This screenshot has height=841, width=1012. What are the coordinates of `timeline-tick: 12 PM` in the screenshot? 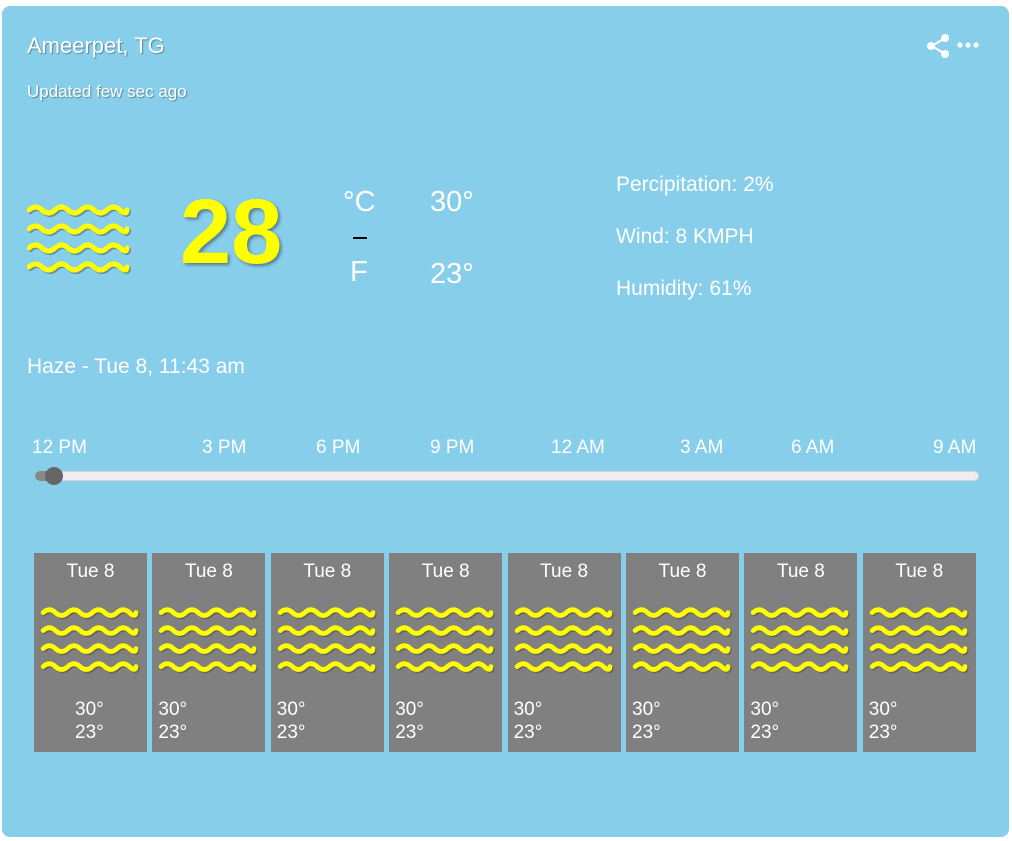 It's located at (59, 447).